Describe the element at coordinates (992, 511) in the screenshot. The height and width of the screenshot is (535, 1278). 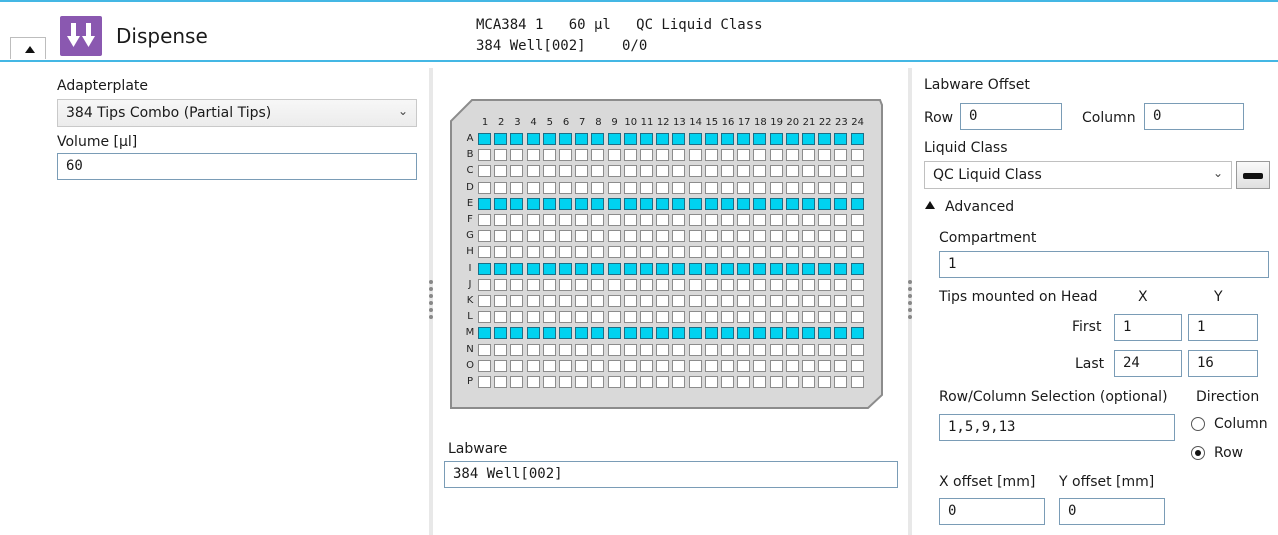
I see `x-offset-field: 0` at that location.